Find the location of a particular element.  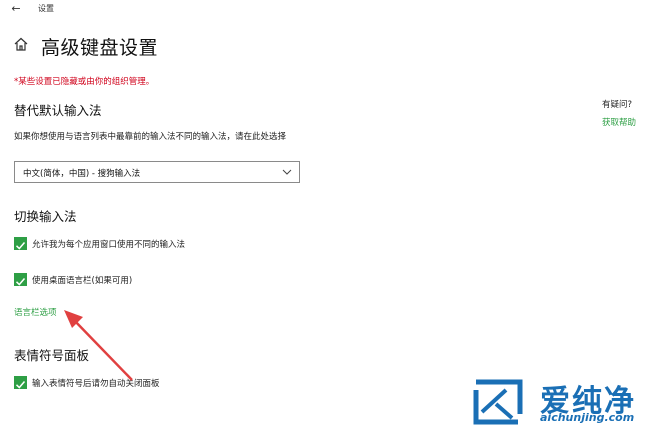

override-heading: 替代默认输入法 is located at coordinates (58, 110).